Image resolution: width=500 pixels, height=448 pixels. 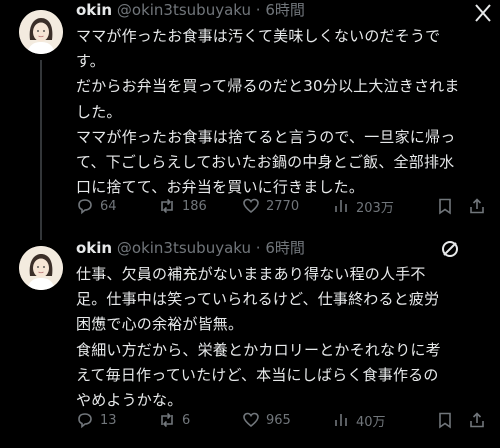 What do you see at coordinates (96, 420) in the screenshot?
I see `reply-button: 13` at bounding box center [96, 420].